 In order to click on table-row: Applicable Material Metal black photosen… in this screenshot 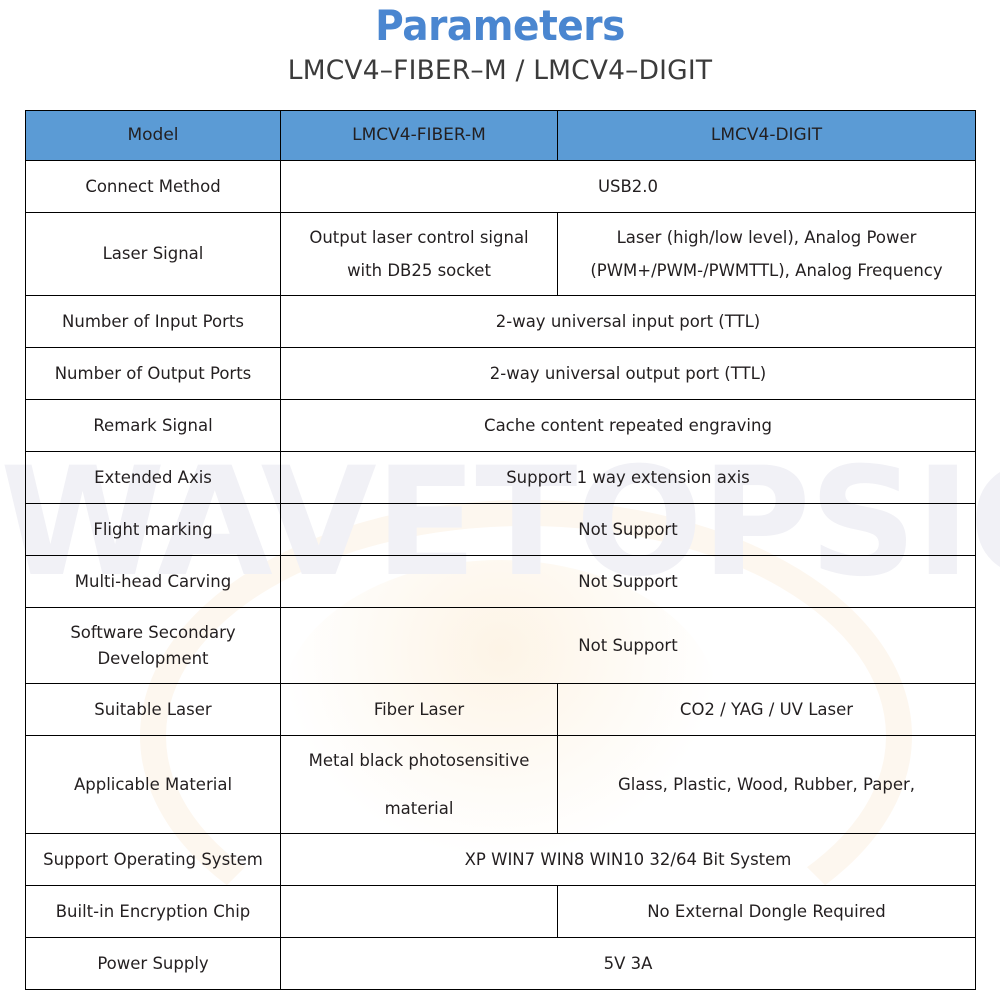, I will do `click(500, 784)`.